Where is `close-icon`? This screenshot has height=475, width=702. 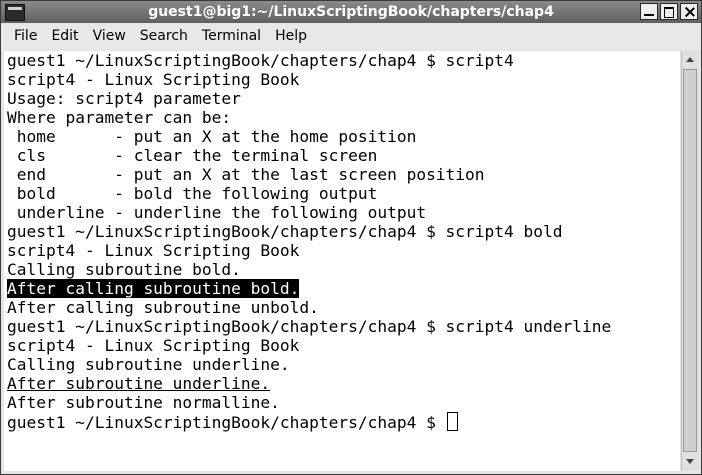 close-icon is located at coordinates (689, 11).